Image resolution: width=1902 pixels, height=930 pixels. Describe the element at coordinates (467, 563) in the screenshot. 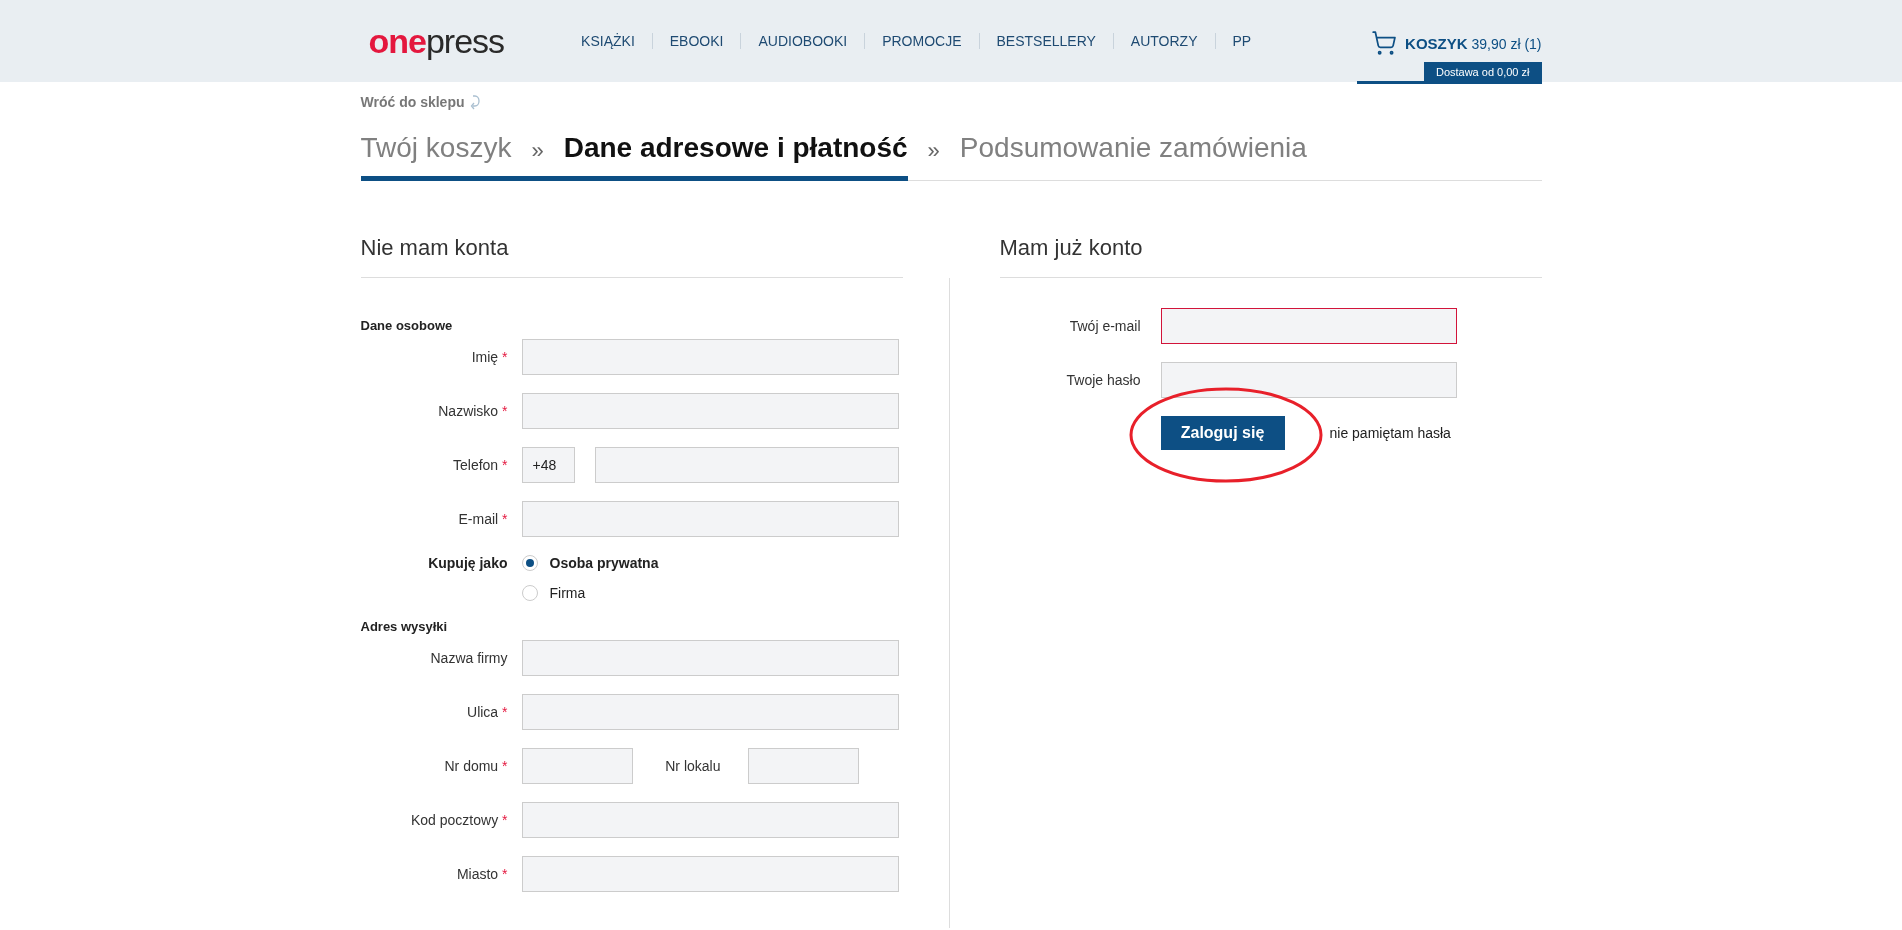

I see `field-label: Kupuję jako` at that location.